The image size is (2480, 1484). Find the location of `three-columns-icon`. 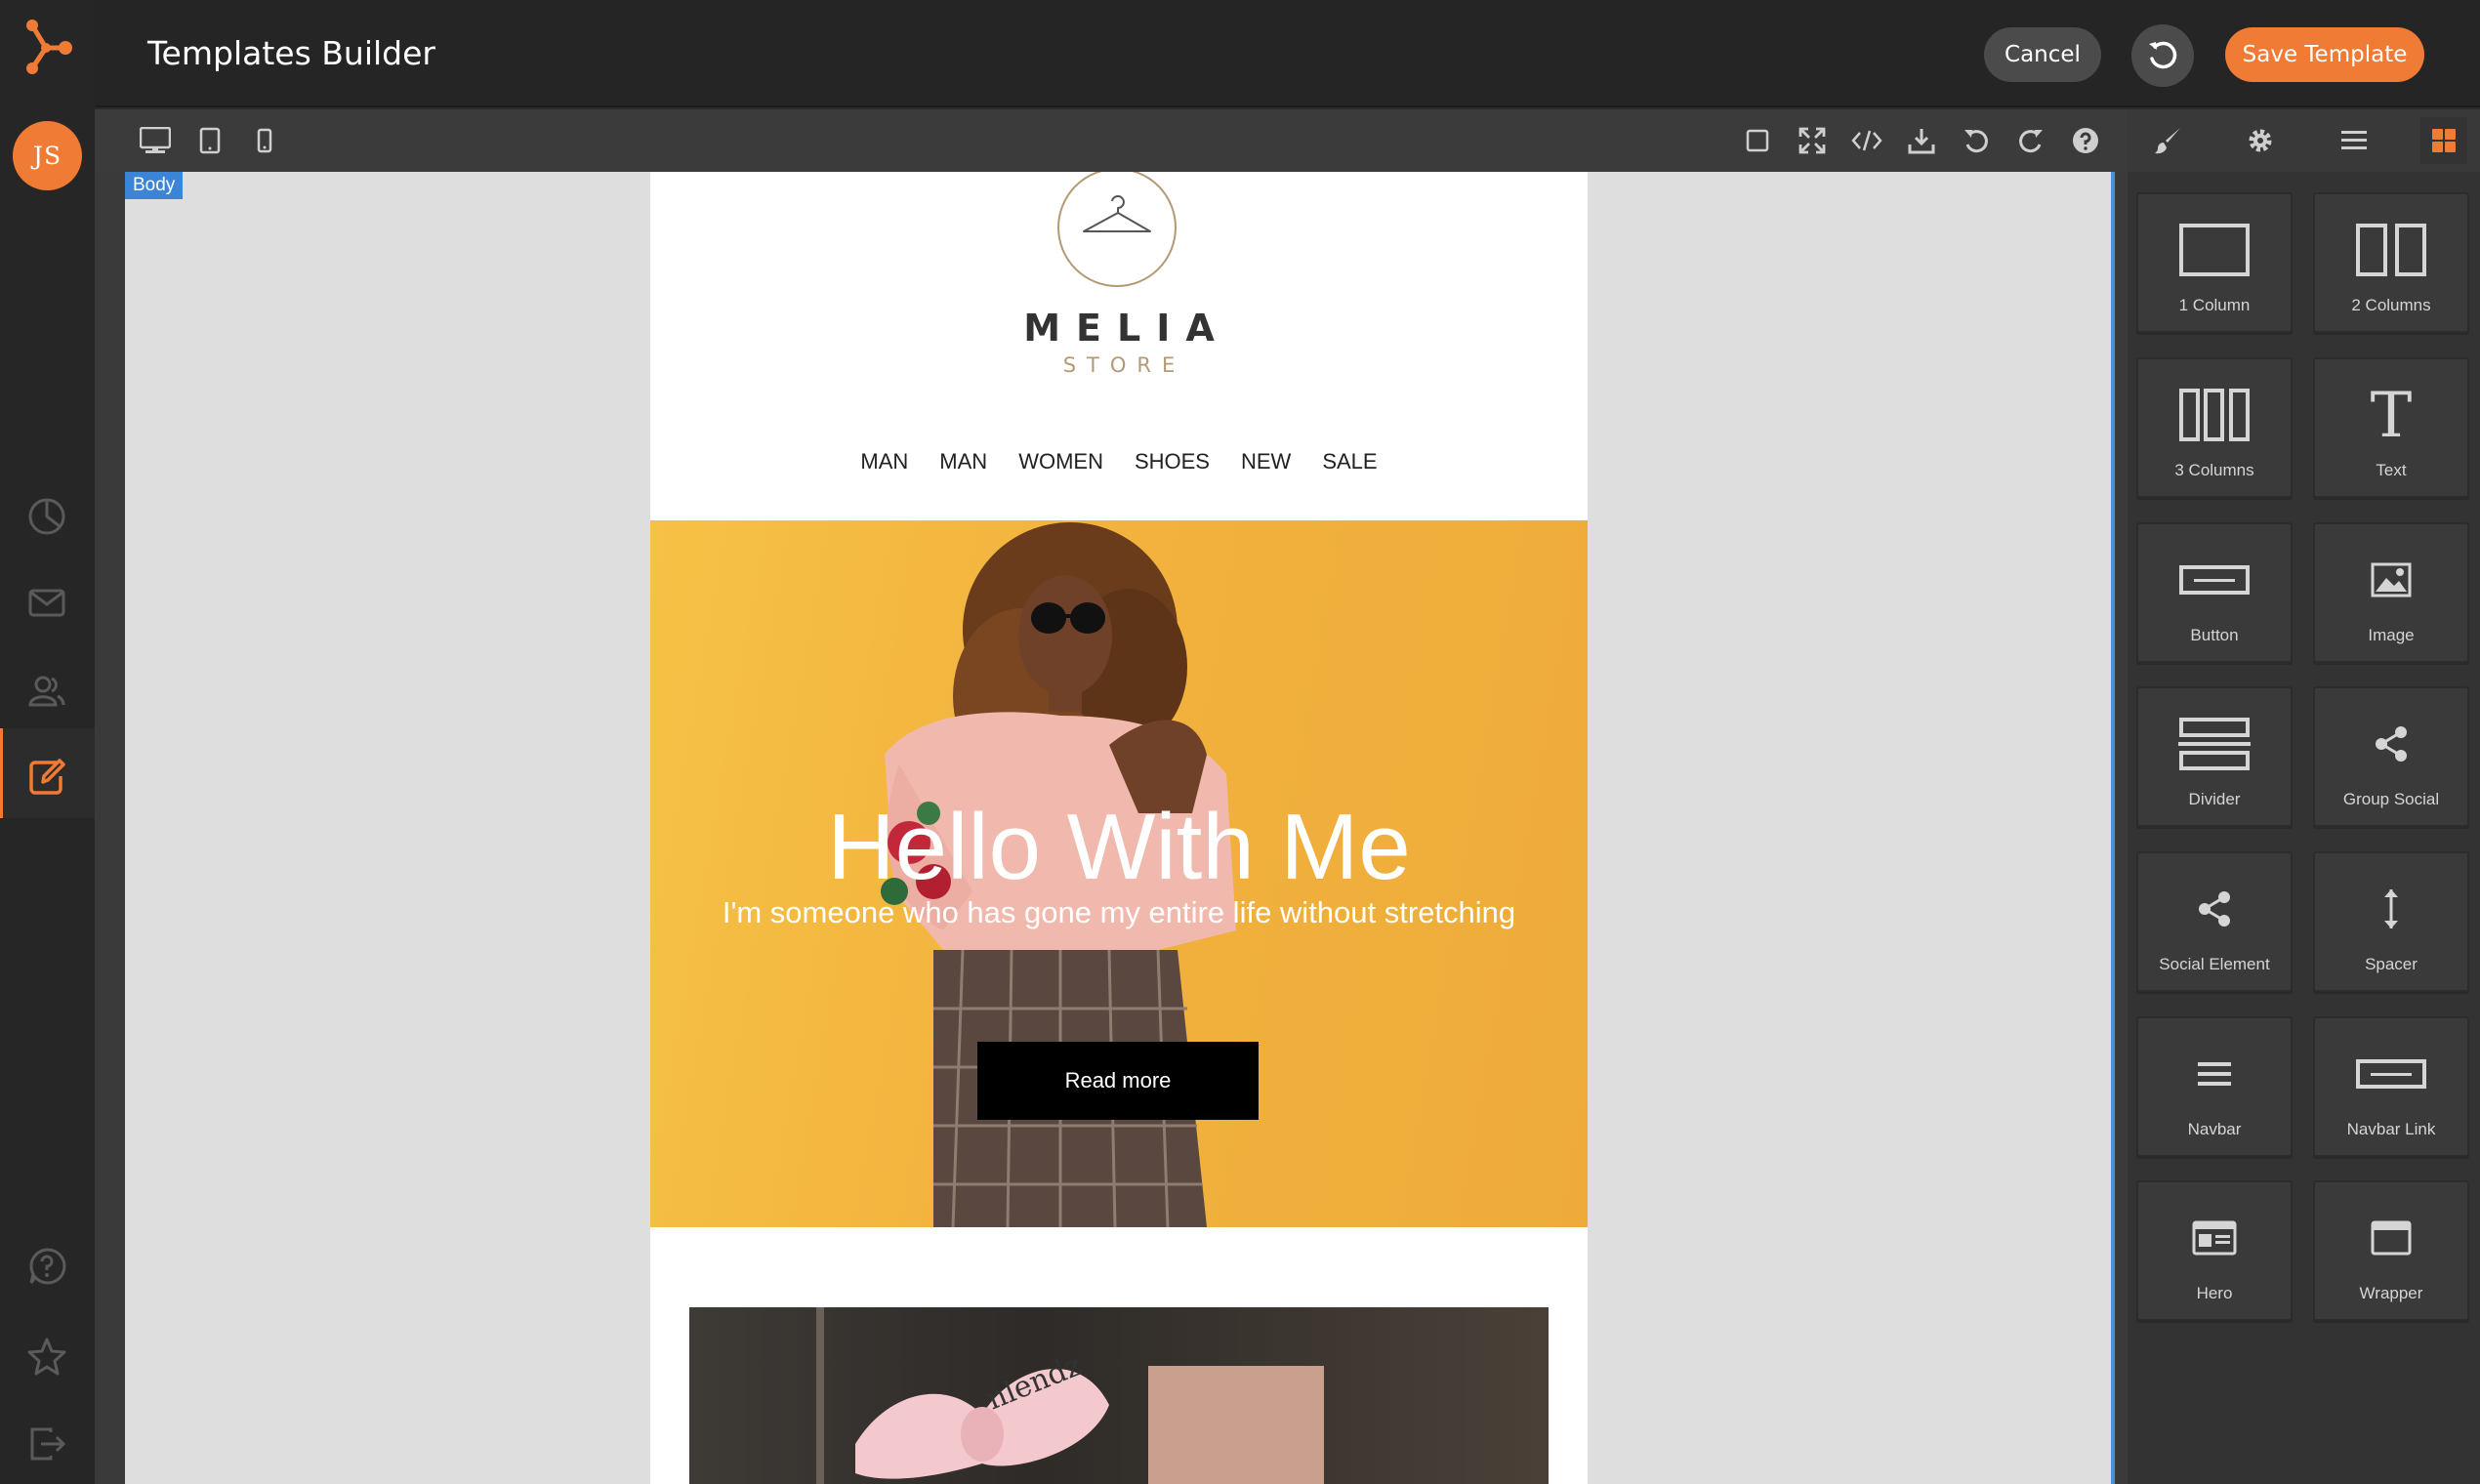

three-columns-icon is located at coordinates (2214, 415).